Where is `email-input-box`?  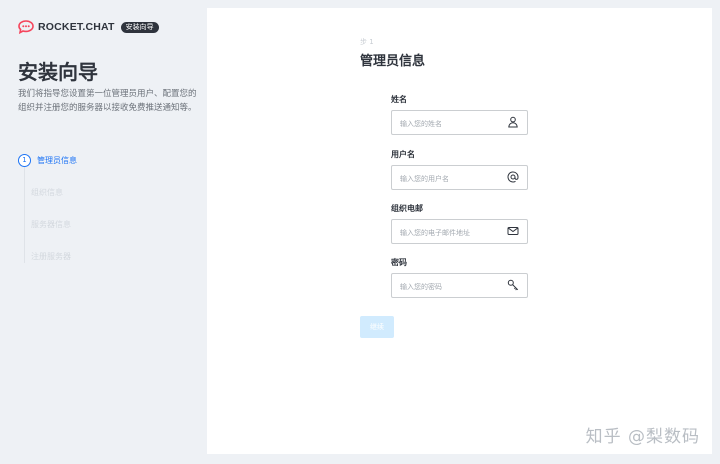
email-input-box is located at coordinates (459, 232).